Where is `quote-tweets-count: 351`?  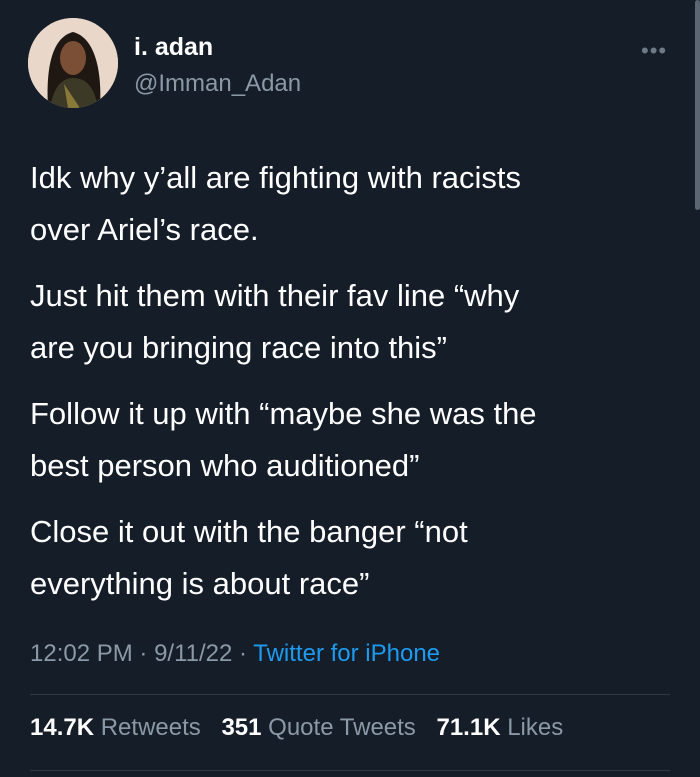
quote-tweets-count: 351 is located at coordinates (241, 727).